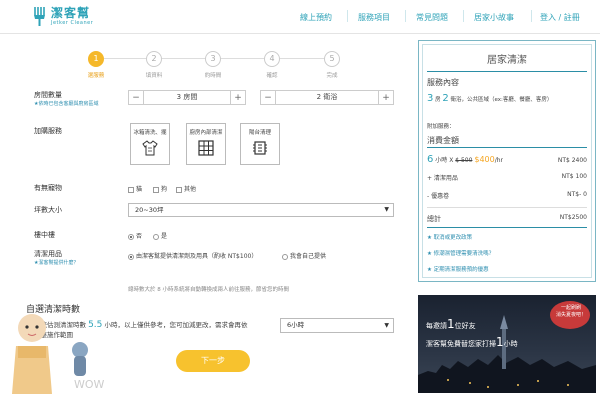  I want to click on next-step-button: 下一步, so click(213, 361).